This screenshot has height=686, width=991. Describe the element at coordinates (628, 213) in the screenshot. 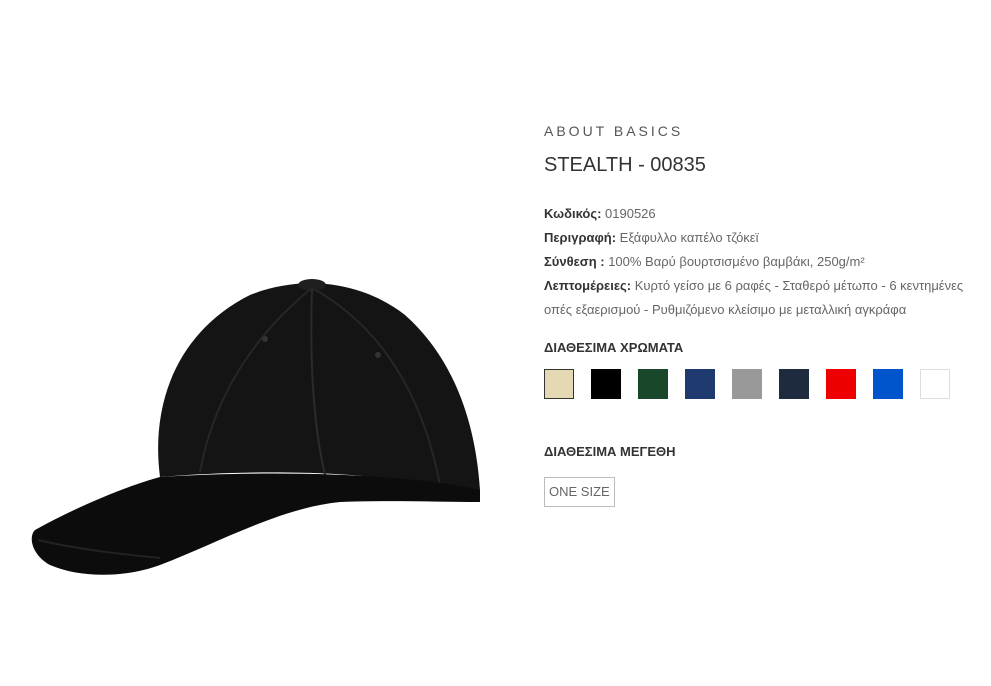

I see `spec-value: 0190526` at that location.